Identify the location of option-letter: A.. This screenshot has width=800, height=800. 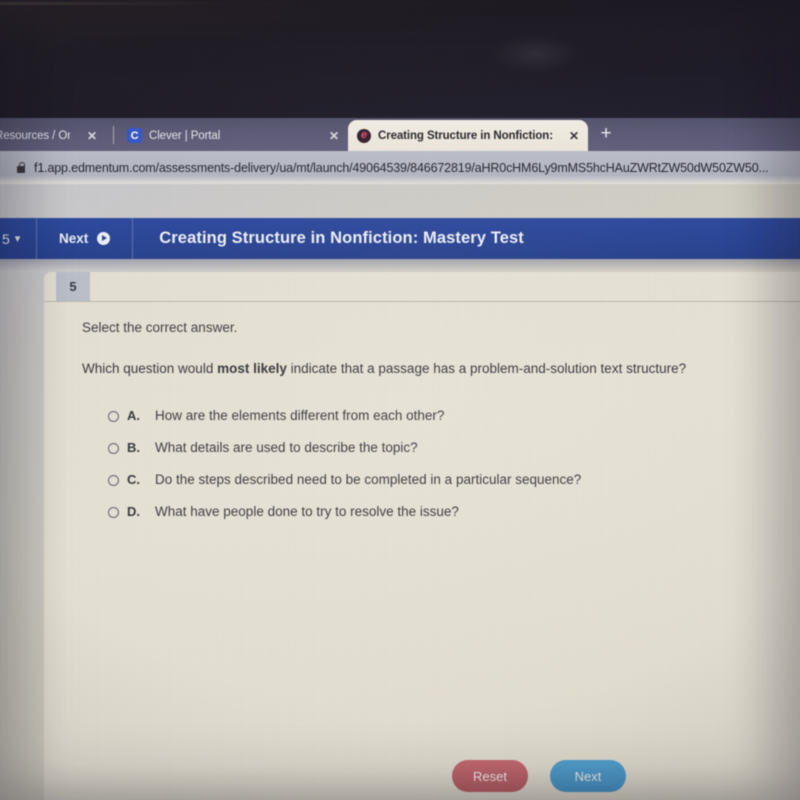
(133, 415).